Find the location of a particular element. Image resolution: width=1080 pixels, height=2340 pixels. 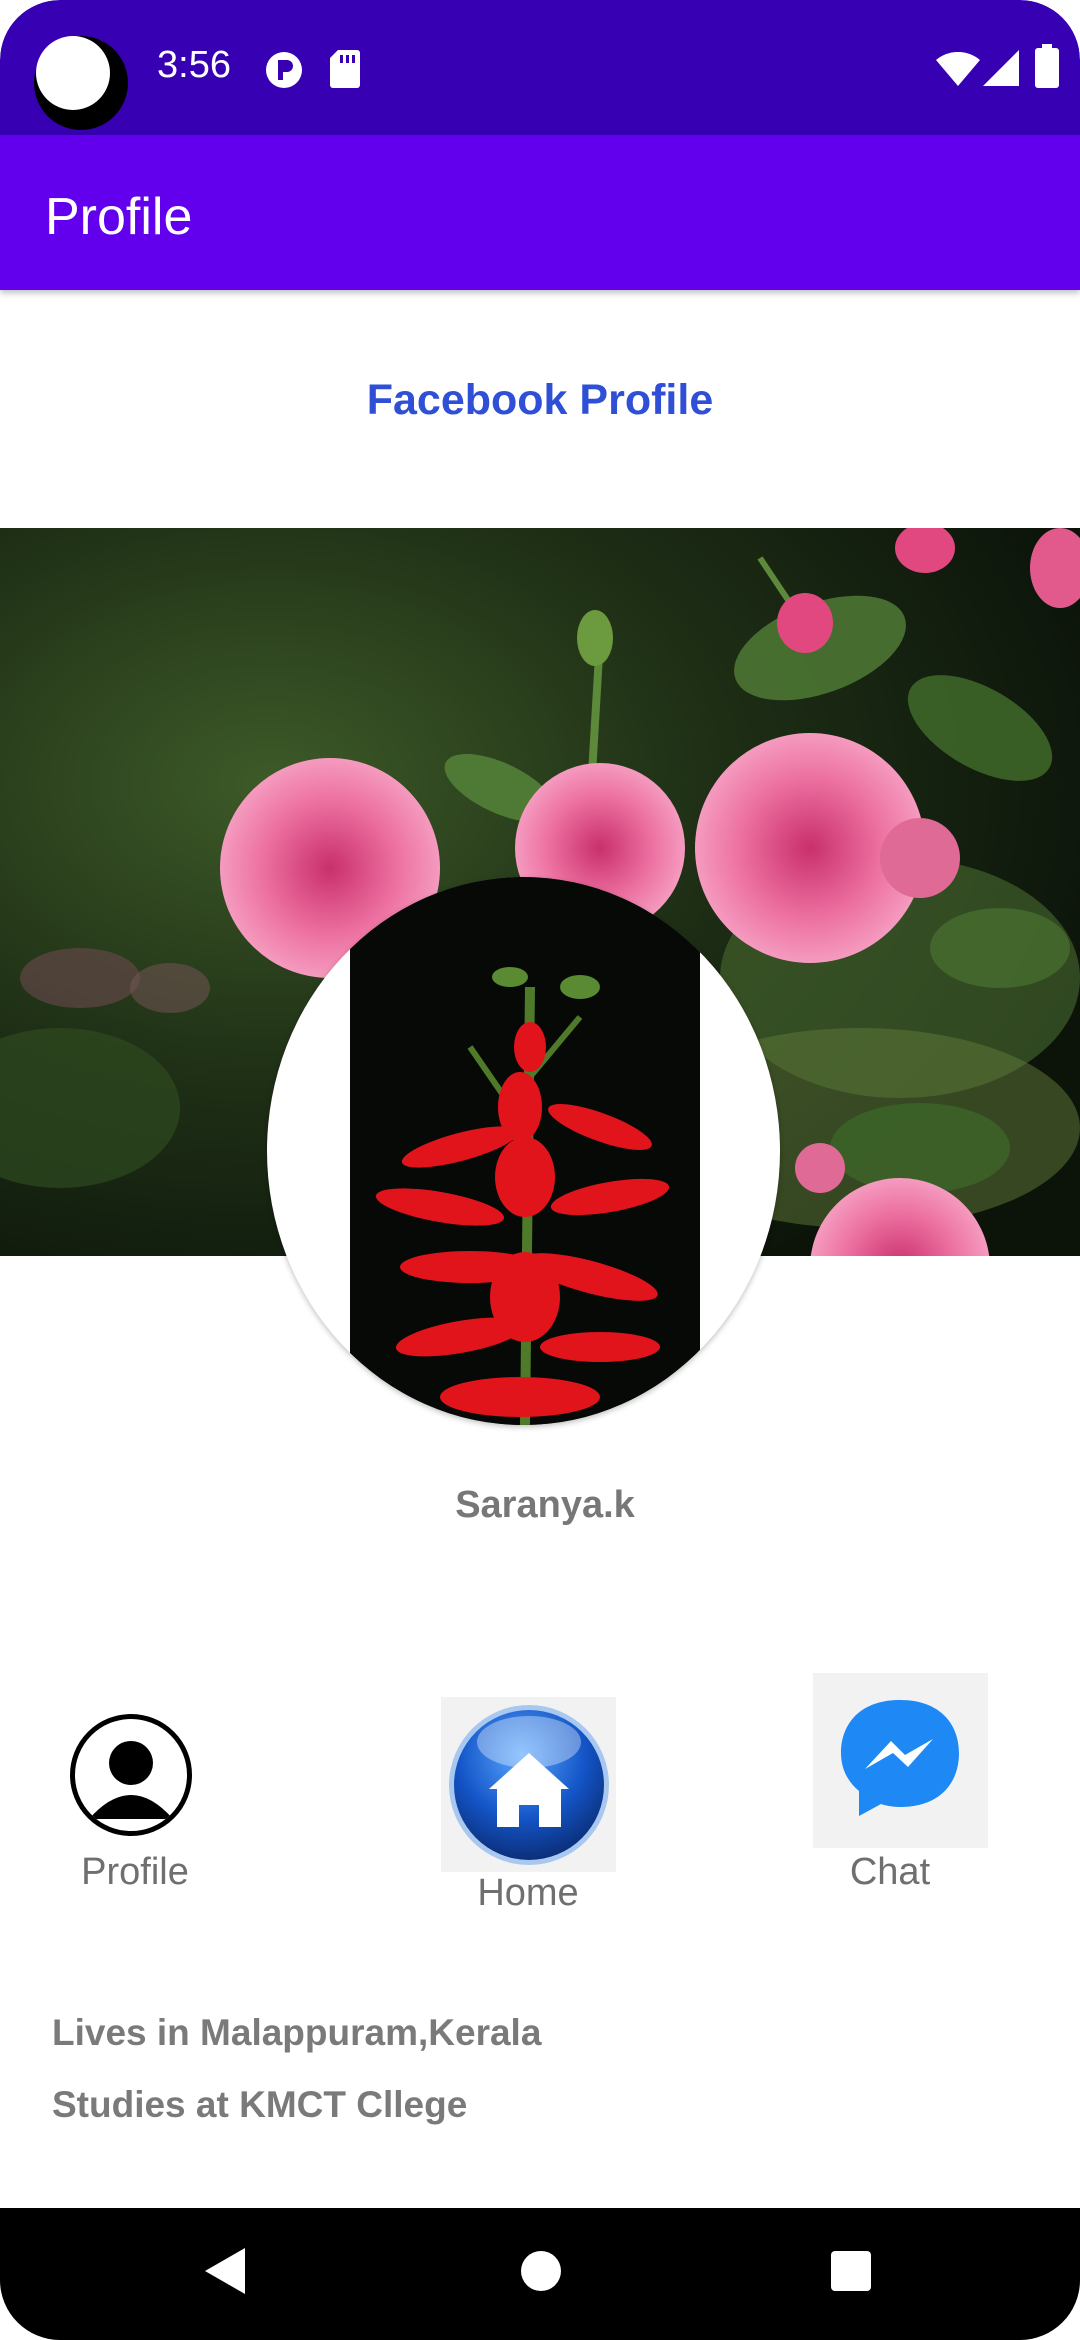

profile-action: Profile is located at coordinates (135, 1872).